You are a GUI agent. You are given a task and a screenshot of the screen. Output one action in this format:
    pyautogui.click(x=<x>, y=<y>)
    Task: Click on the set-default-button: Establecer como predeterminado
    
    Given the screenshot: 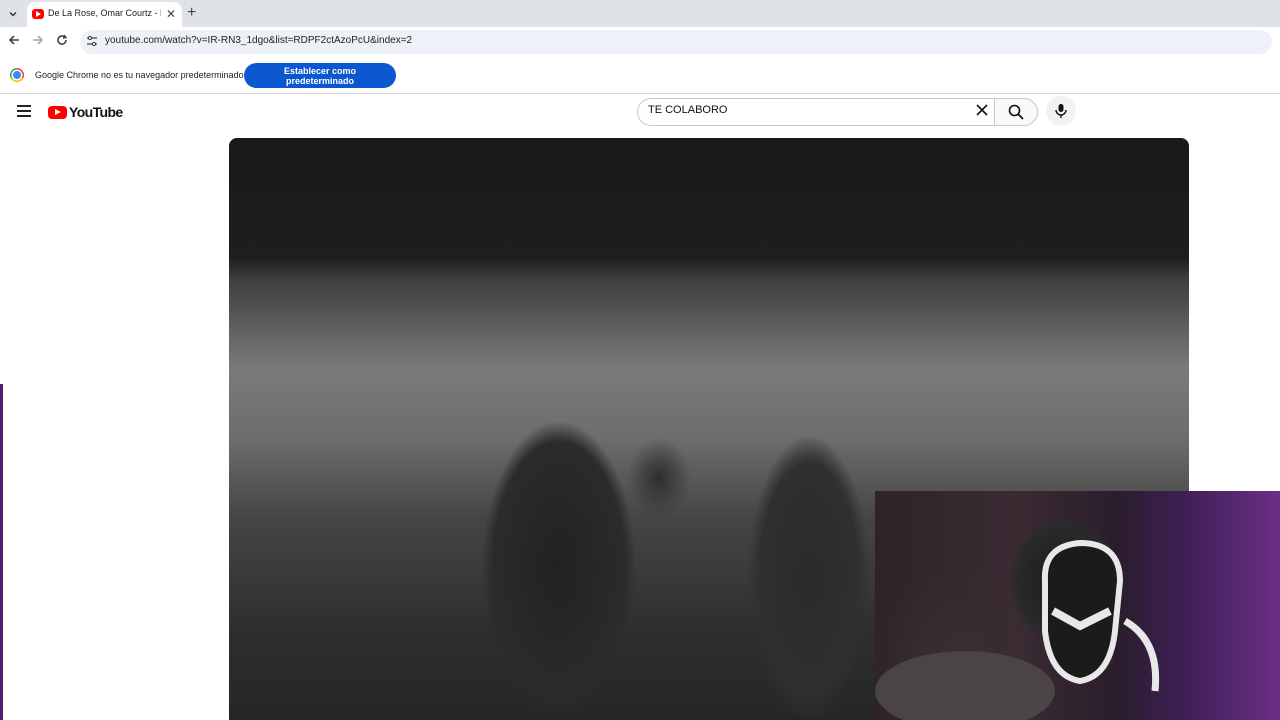 What is the action you would take?
    pyautogui.click(x=320, y=75)
    